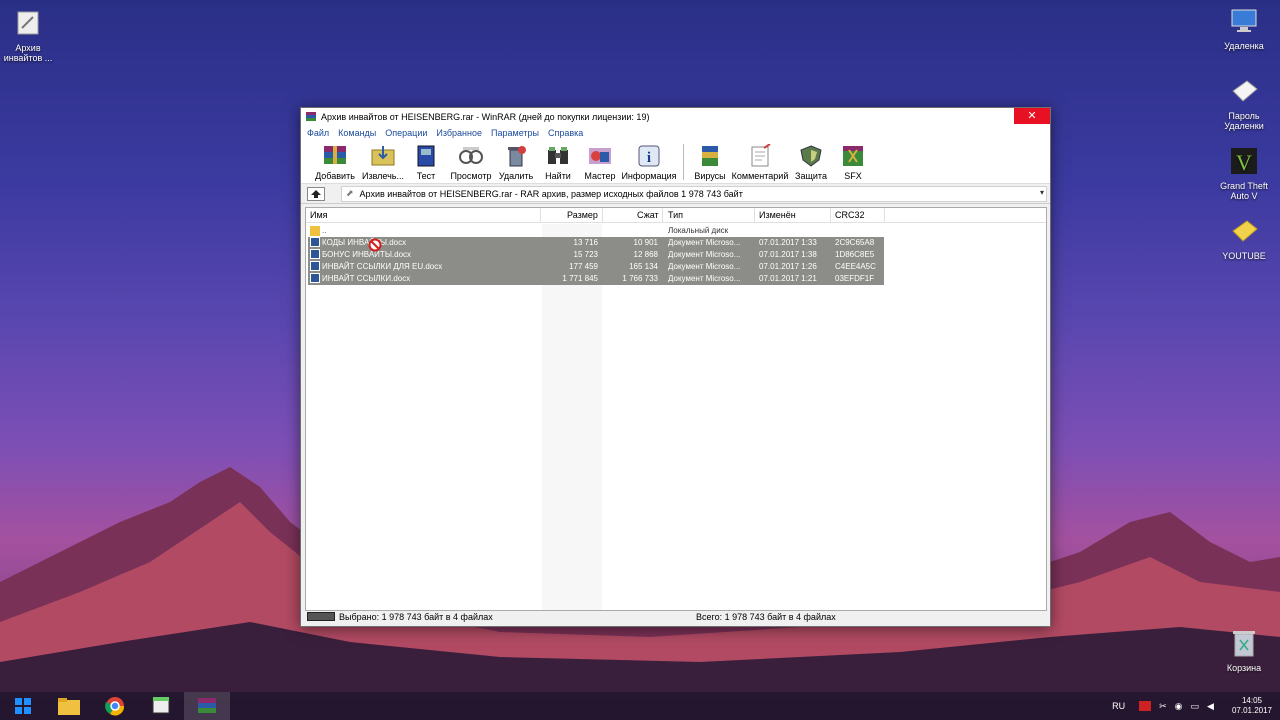 This screenshot has width=1280, height=720. I want to click on row-name: КОДЫ ИНВАЙТЫ.docx, so click(364, 242).